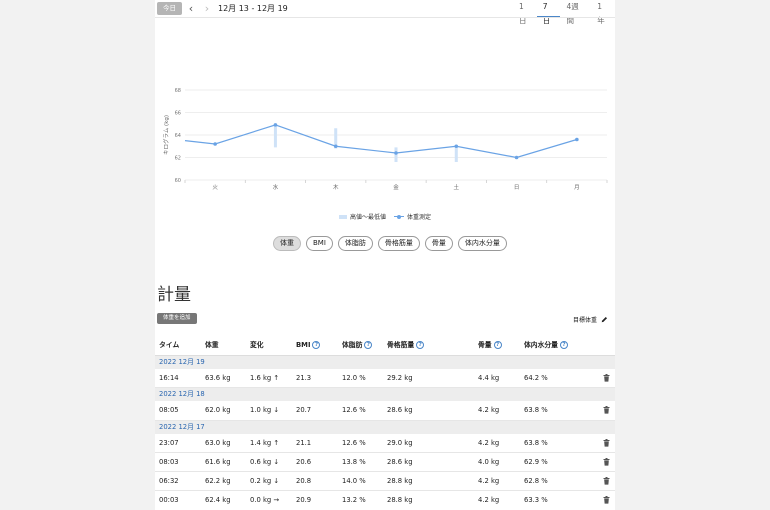 The height and width of the screenshot is (510, 770). What do you see at coordinates (169, 378) in the screenshot?
I see `cell-time: 16:14` at bounding box center [169, 378].